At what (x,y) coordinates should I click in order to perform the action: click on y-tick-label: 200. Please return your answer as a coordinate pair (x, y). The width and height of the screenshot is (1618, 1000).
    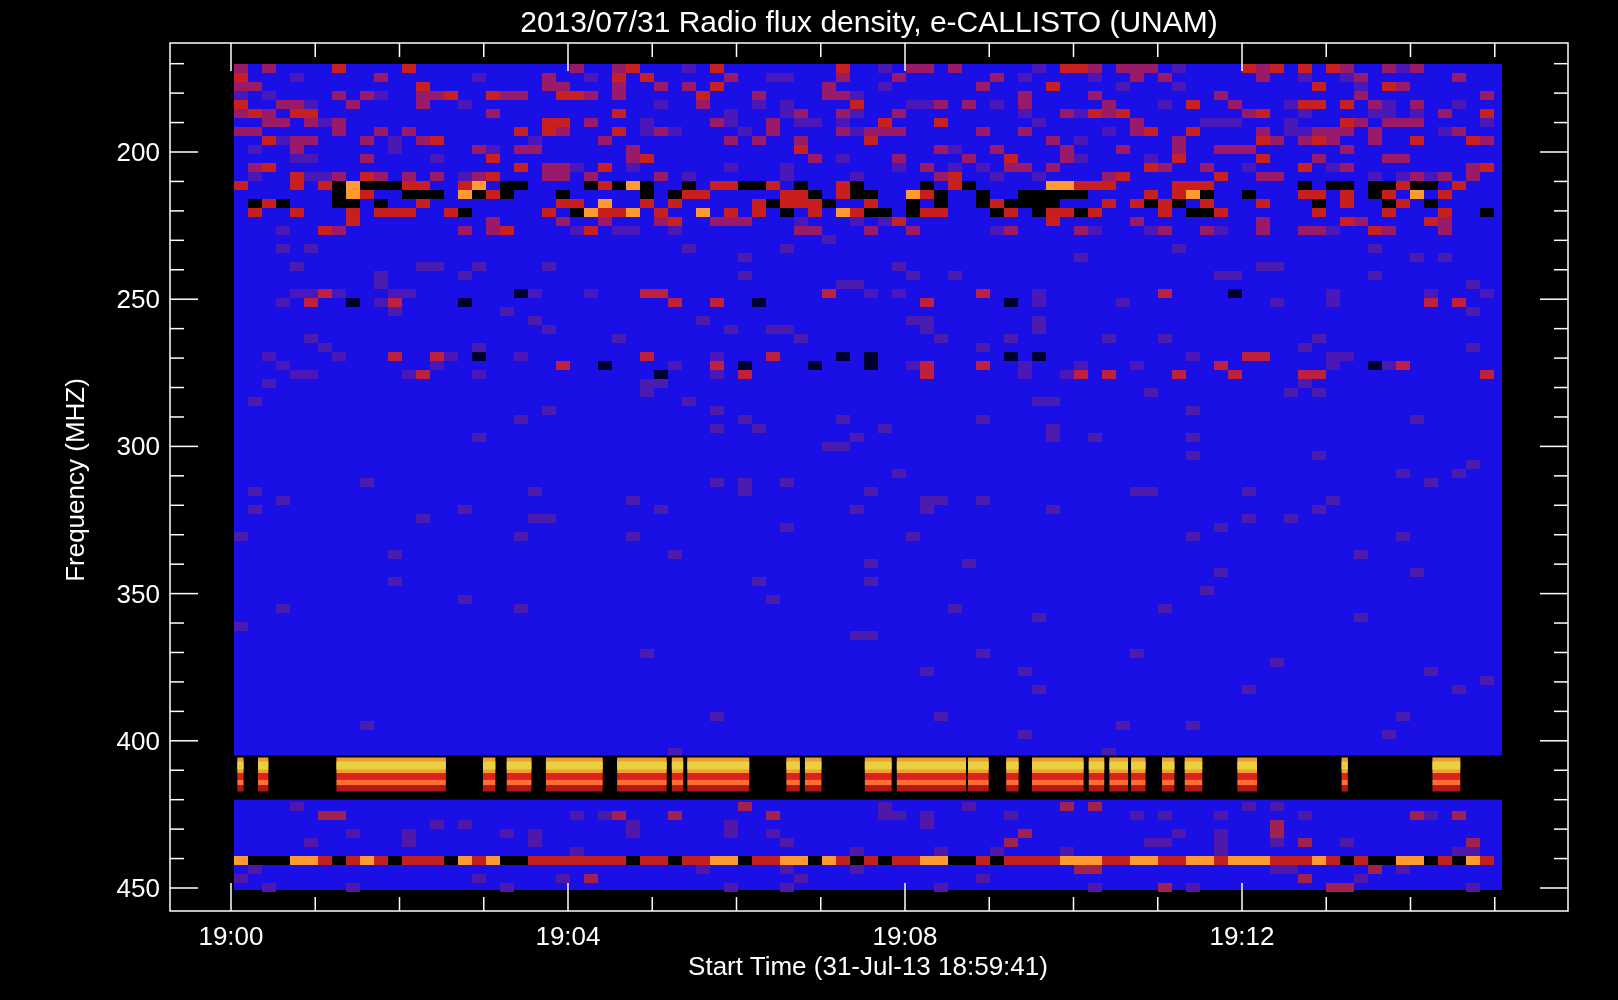
    Looking at the image, I should click on (138, 152).